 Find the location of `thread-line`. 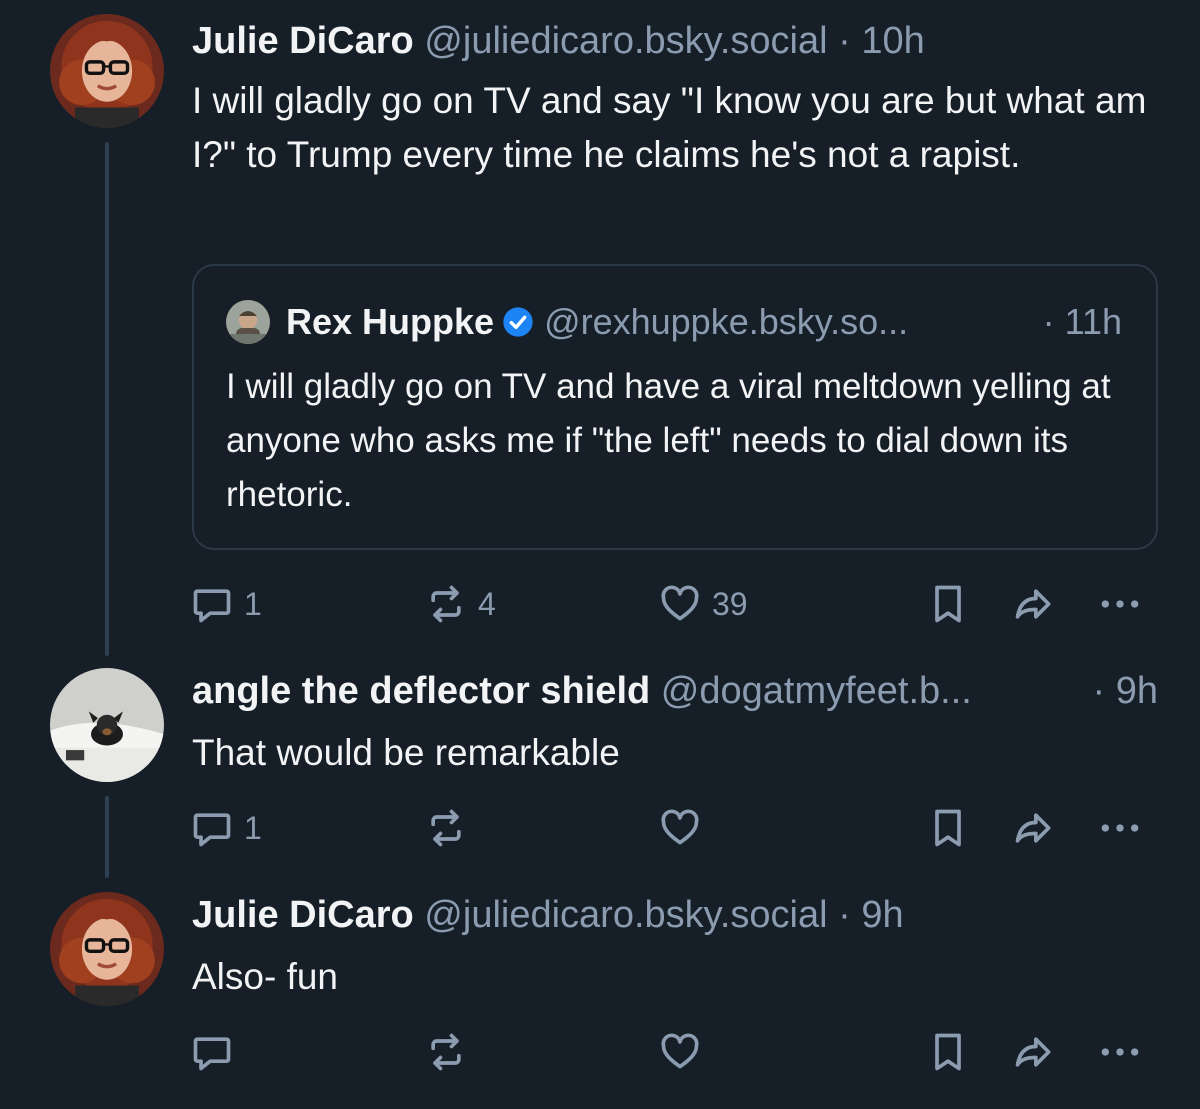

thread-line is located at coordinates (107, 399).